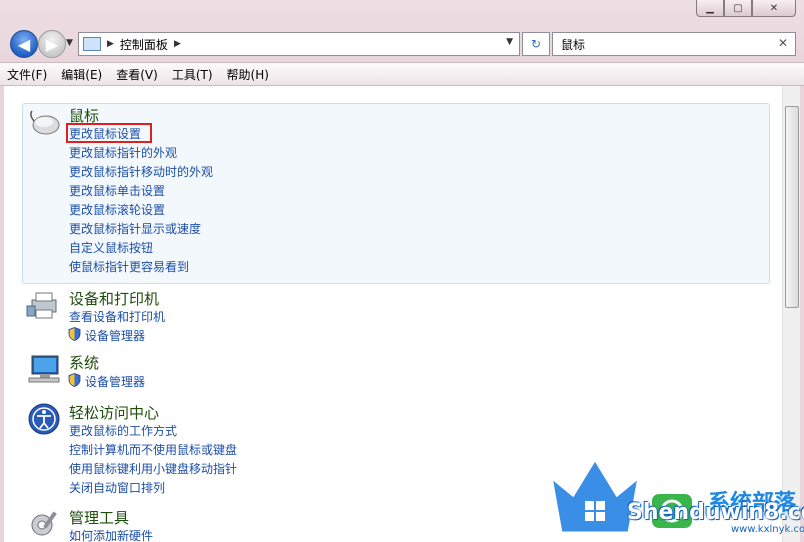 Image resolution: width=804 pixels, height=542 pixels. I want to click on back-button: ◀, so click(24, 44).